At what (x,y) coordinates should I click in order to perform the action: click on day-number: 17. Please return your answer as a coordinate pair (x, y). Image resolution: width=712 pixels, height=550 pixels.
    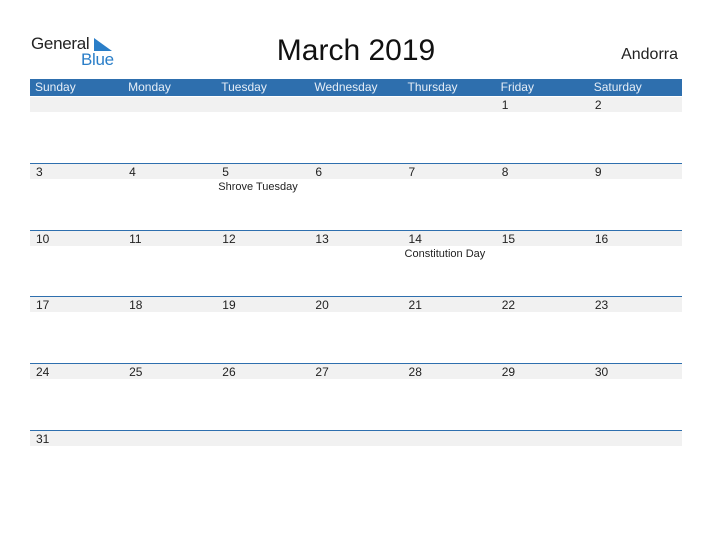
    Looking at the image, I should click on (43, 305).